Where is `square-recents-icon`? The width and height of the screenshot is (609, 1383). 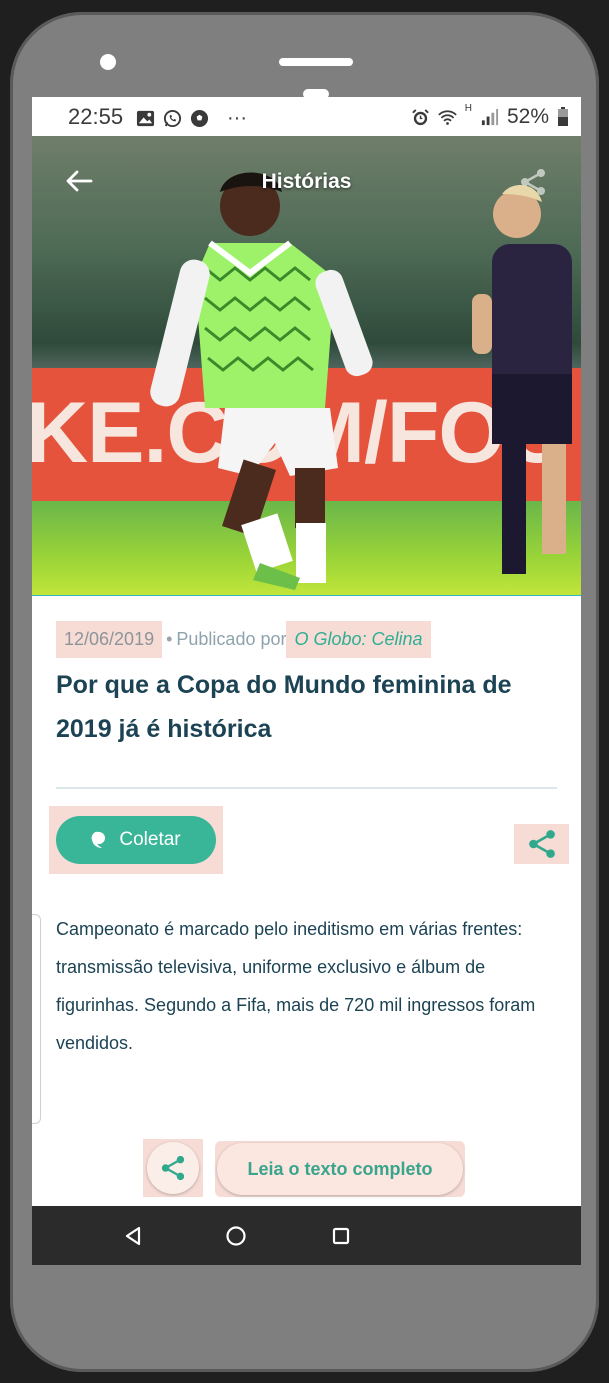 square-recents-icon is located at coordinates (341, 1236).